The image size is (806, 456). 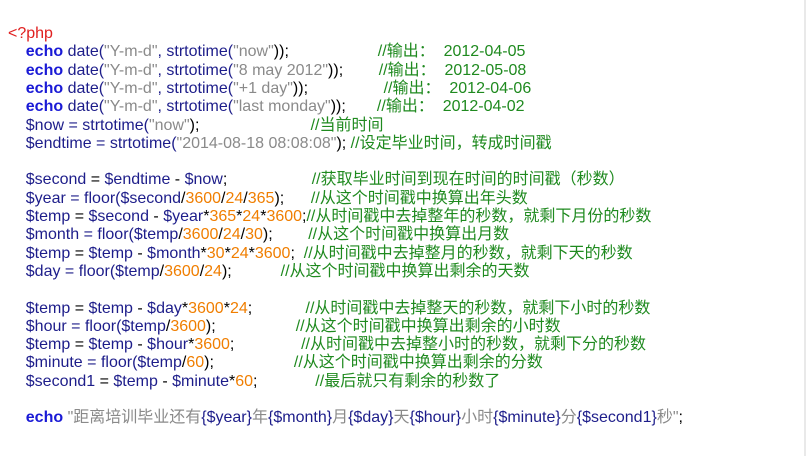 What do you see at coordinates (151, 198) in the screenshot?
I see `code-token: $second` at bounding box center [151, 198].